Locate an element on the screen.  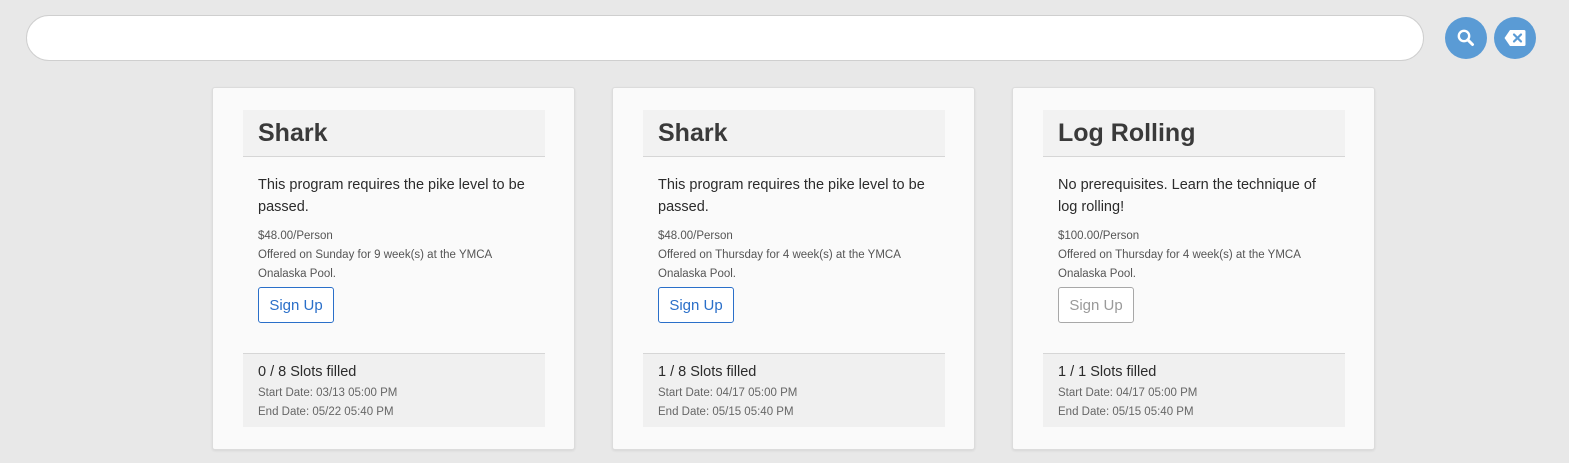
backspace-icon is located at coordinates (1515, 38).